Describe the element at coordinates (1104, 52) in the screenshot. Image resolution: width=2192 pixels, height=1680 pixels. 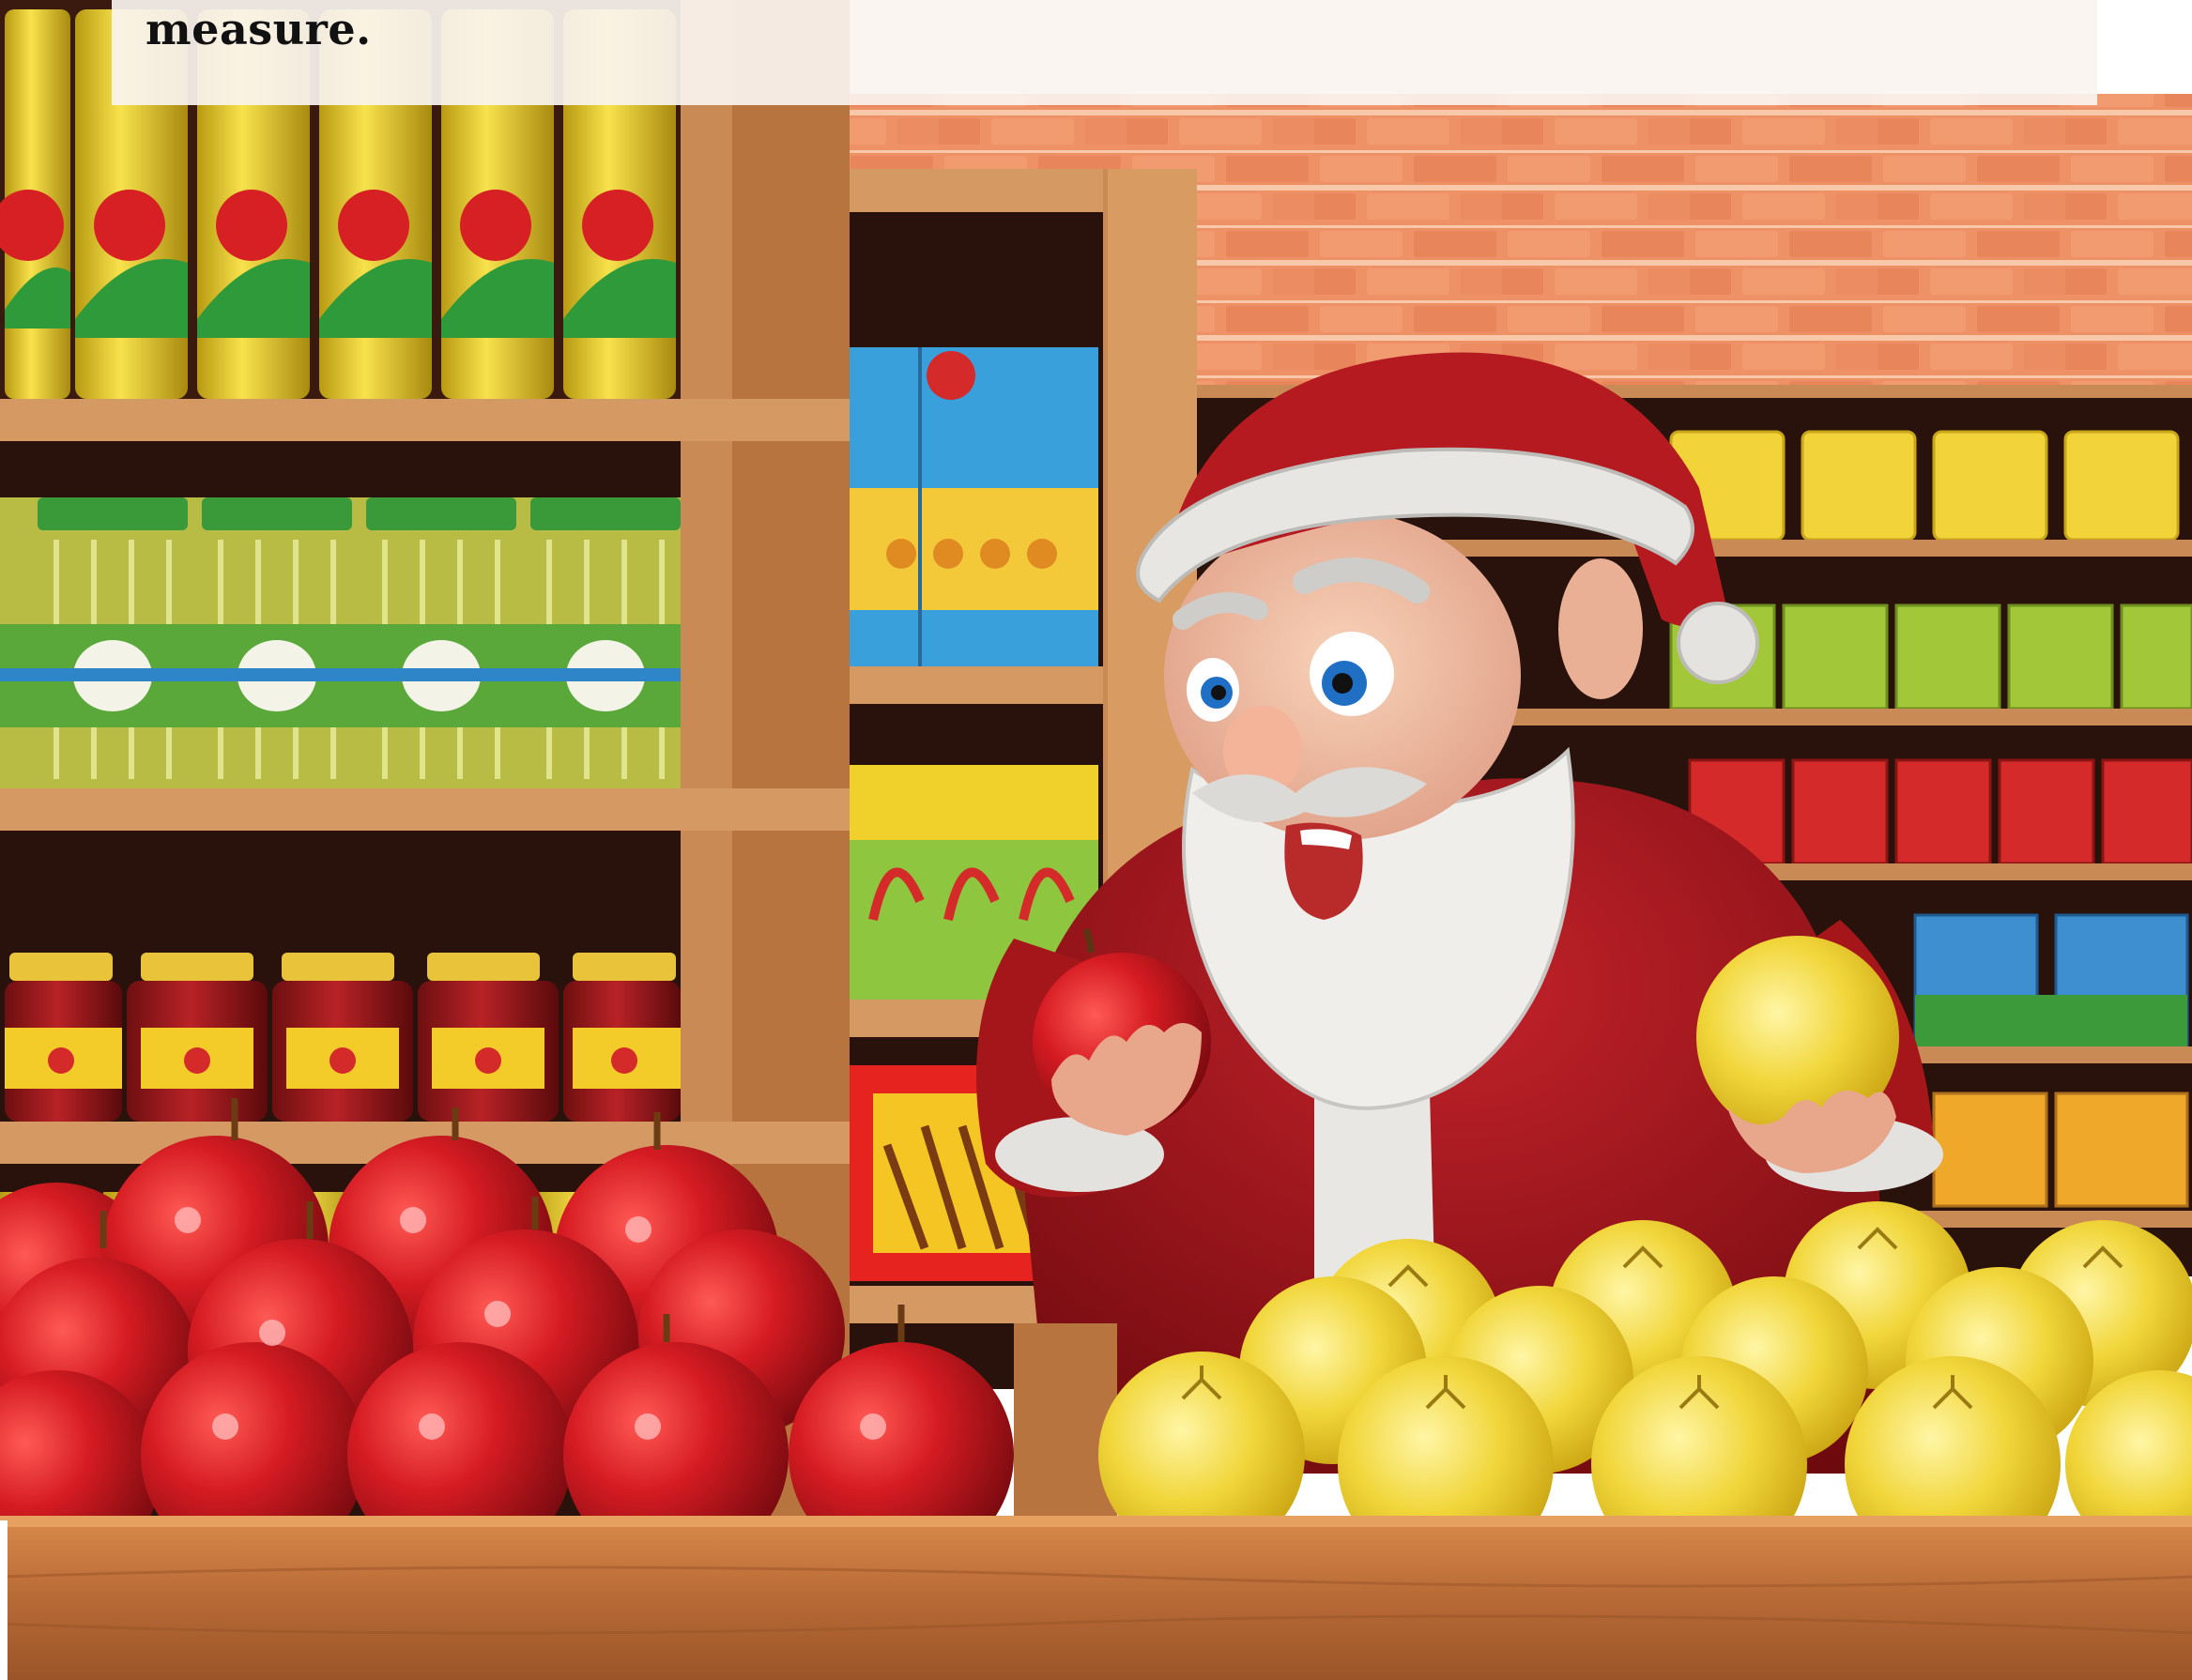
I see `caption-banner` at that location.